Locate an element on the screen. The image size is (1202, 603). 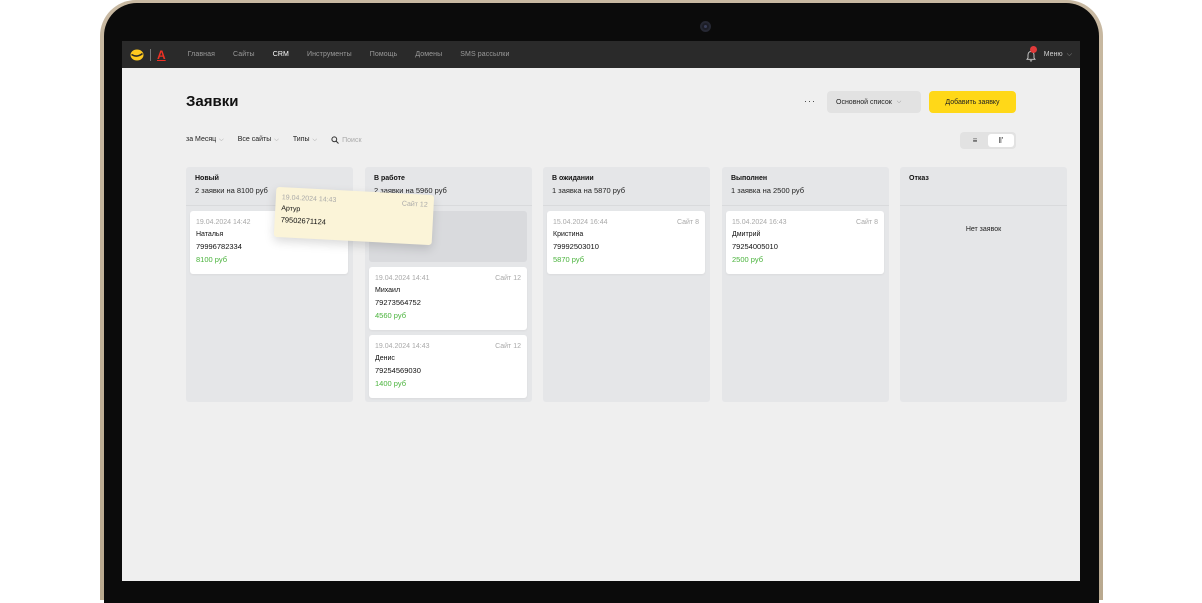
card-phone: 79273564752 is located at coordinates (398, 302).